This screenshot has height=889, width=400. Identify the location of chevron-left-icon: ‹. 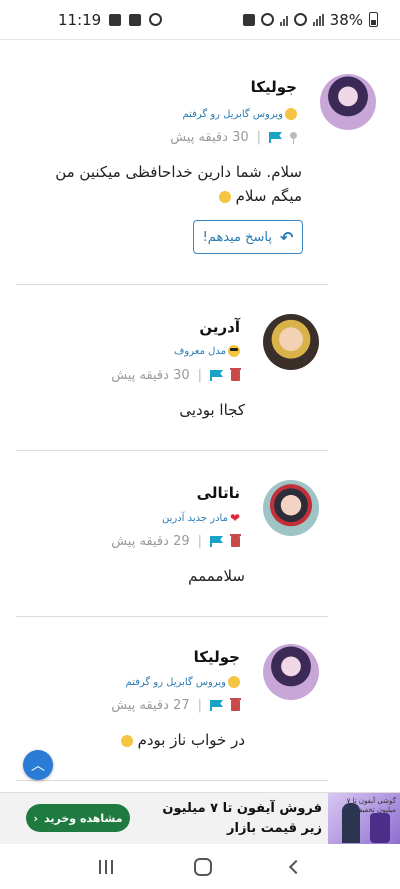
(36, 818).